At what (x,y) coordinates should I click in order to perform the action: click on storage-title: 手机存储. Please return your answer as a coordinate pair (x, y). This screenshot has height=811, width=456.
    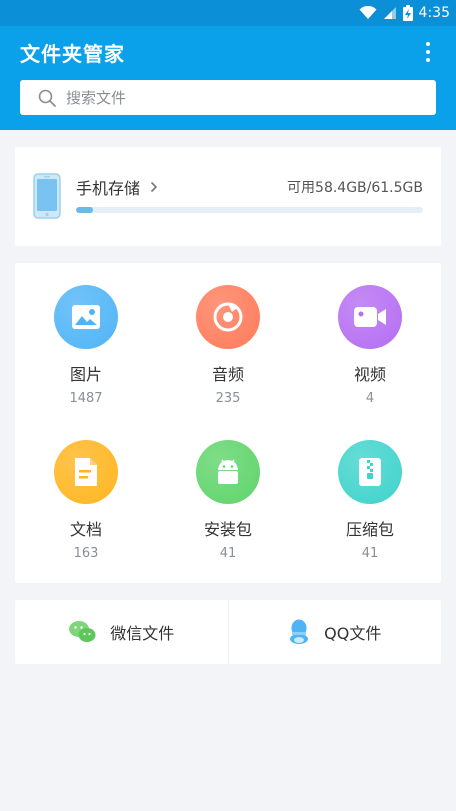
    Looking at the image, I should click on (117, 187).